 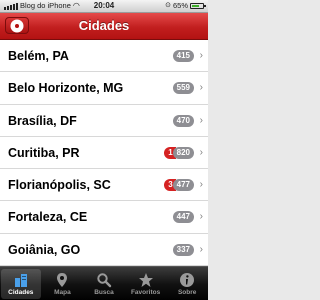 I want to click on status-right: ⊙ 65%, so click(x=185, y=6).